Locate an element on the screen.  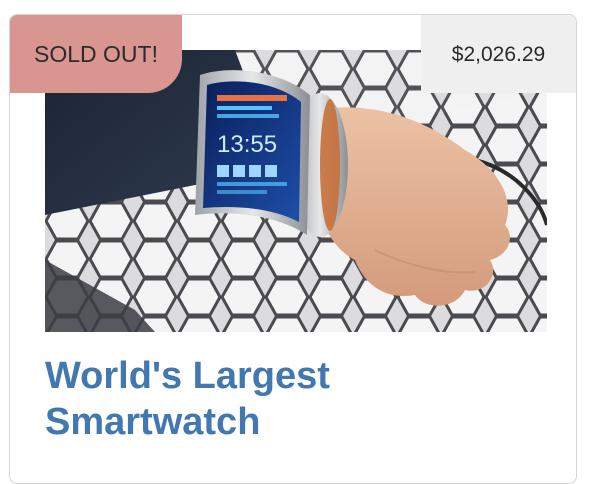
price-tag: $2,026.29 is located at coordinates (498, 54).